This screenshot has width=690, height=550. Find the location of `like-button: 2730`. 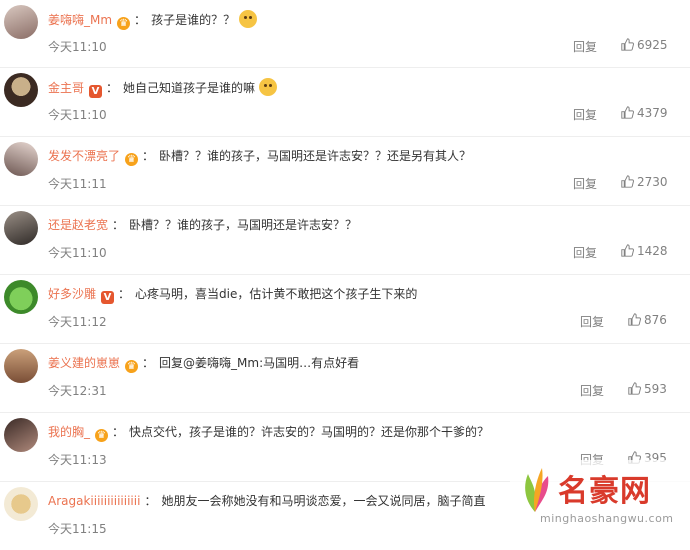

like-button: 2730 is located at coordinates (644, 182).